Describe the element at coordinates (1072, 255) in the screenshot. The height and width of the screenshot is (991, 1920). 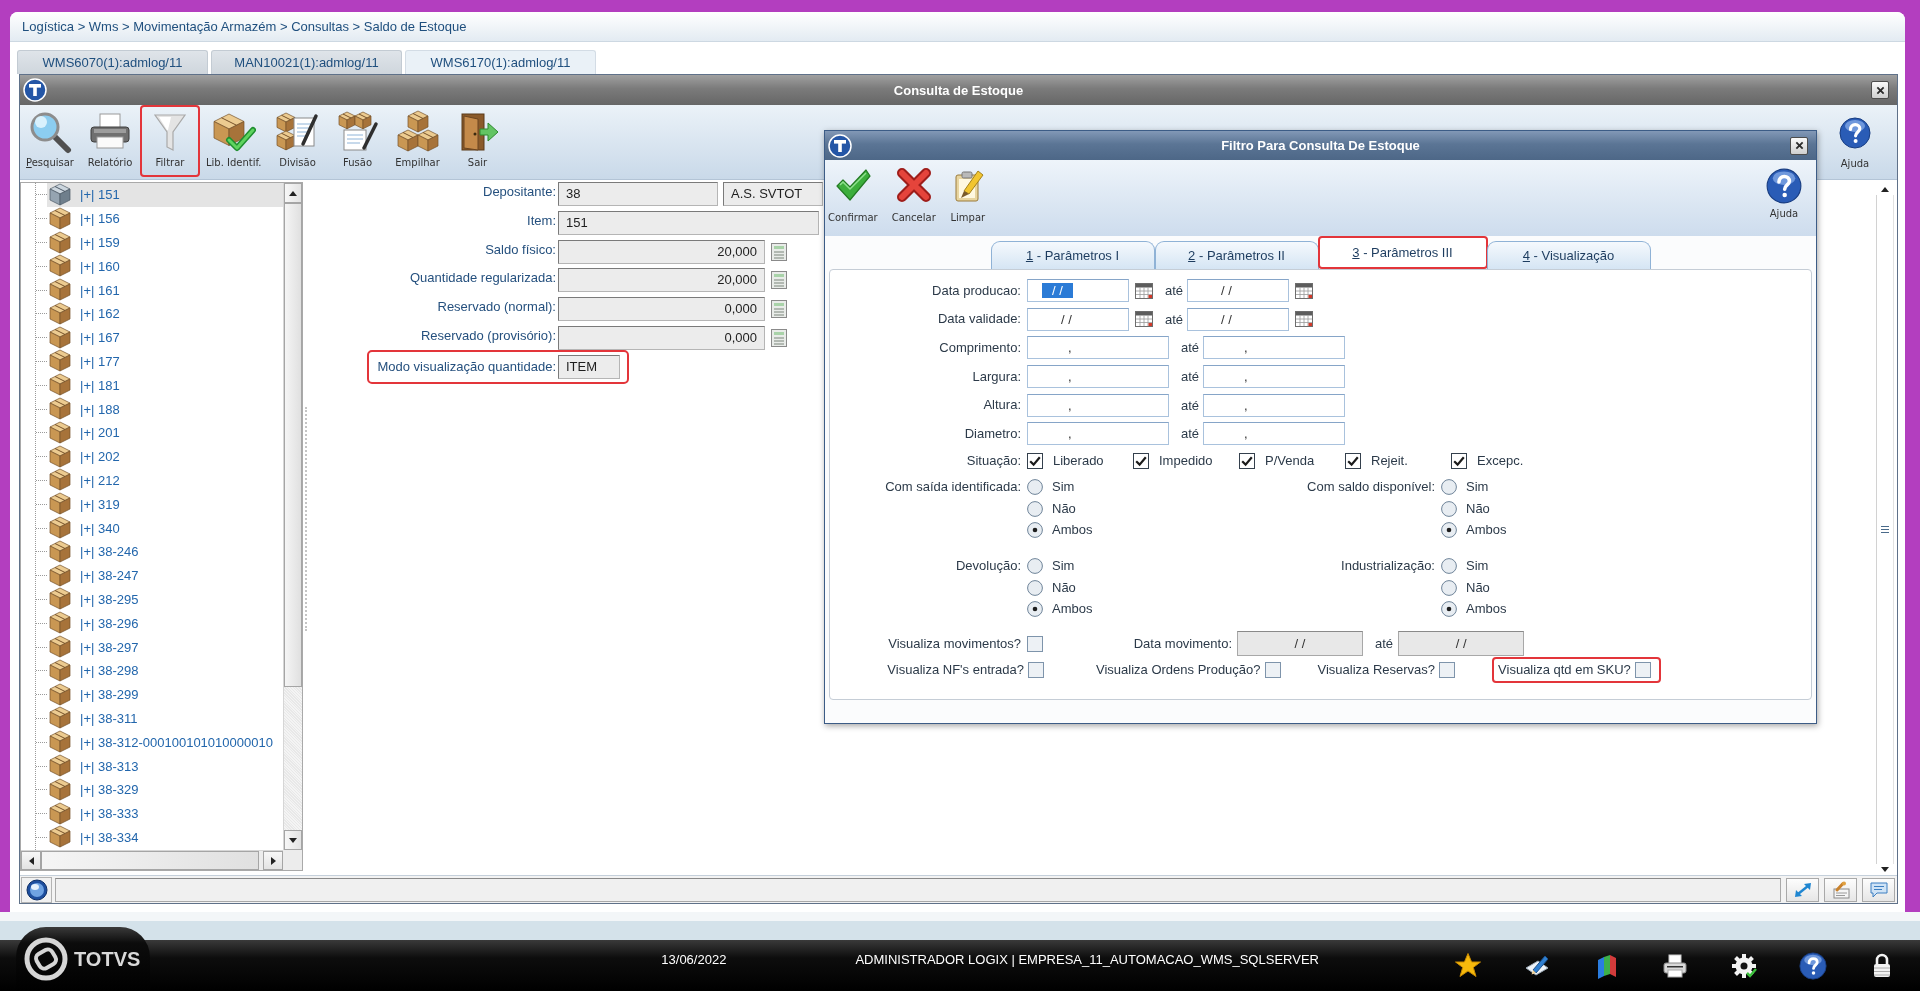
I see `tab: 1 - Parâmetros I` at that location.